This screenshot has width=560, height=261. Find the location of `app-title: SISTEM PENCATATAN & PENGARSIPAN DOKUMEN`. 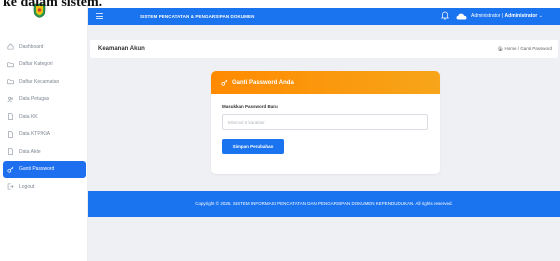

app-title: SISTEM PENCATATAN & PENGARSIPAN DOKUMEN is located at coordinates (197, 16).